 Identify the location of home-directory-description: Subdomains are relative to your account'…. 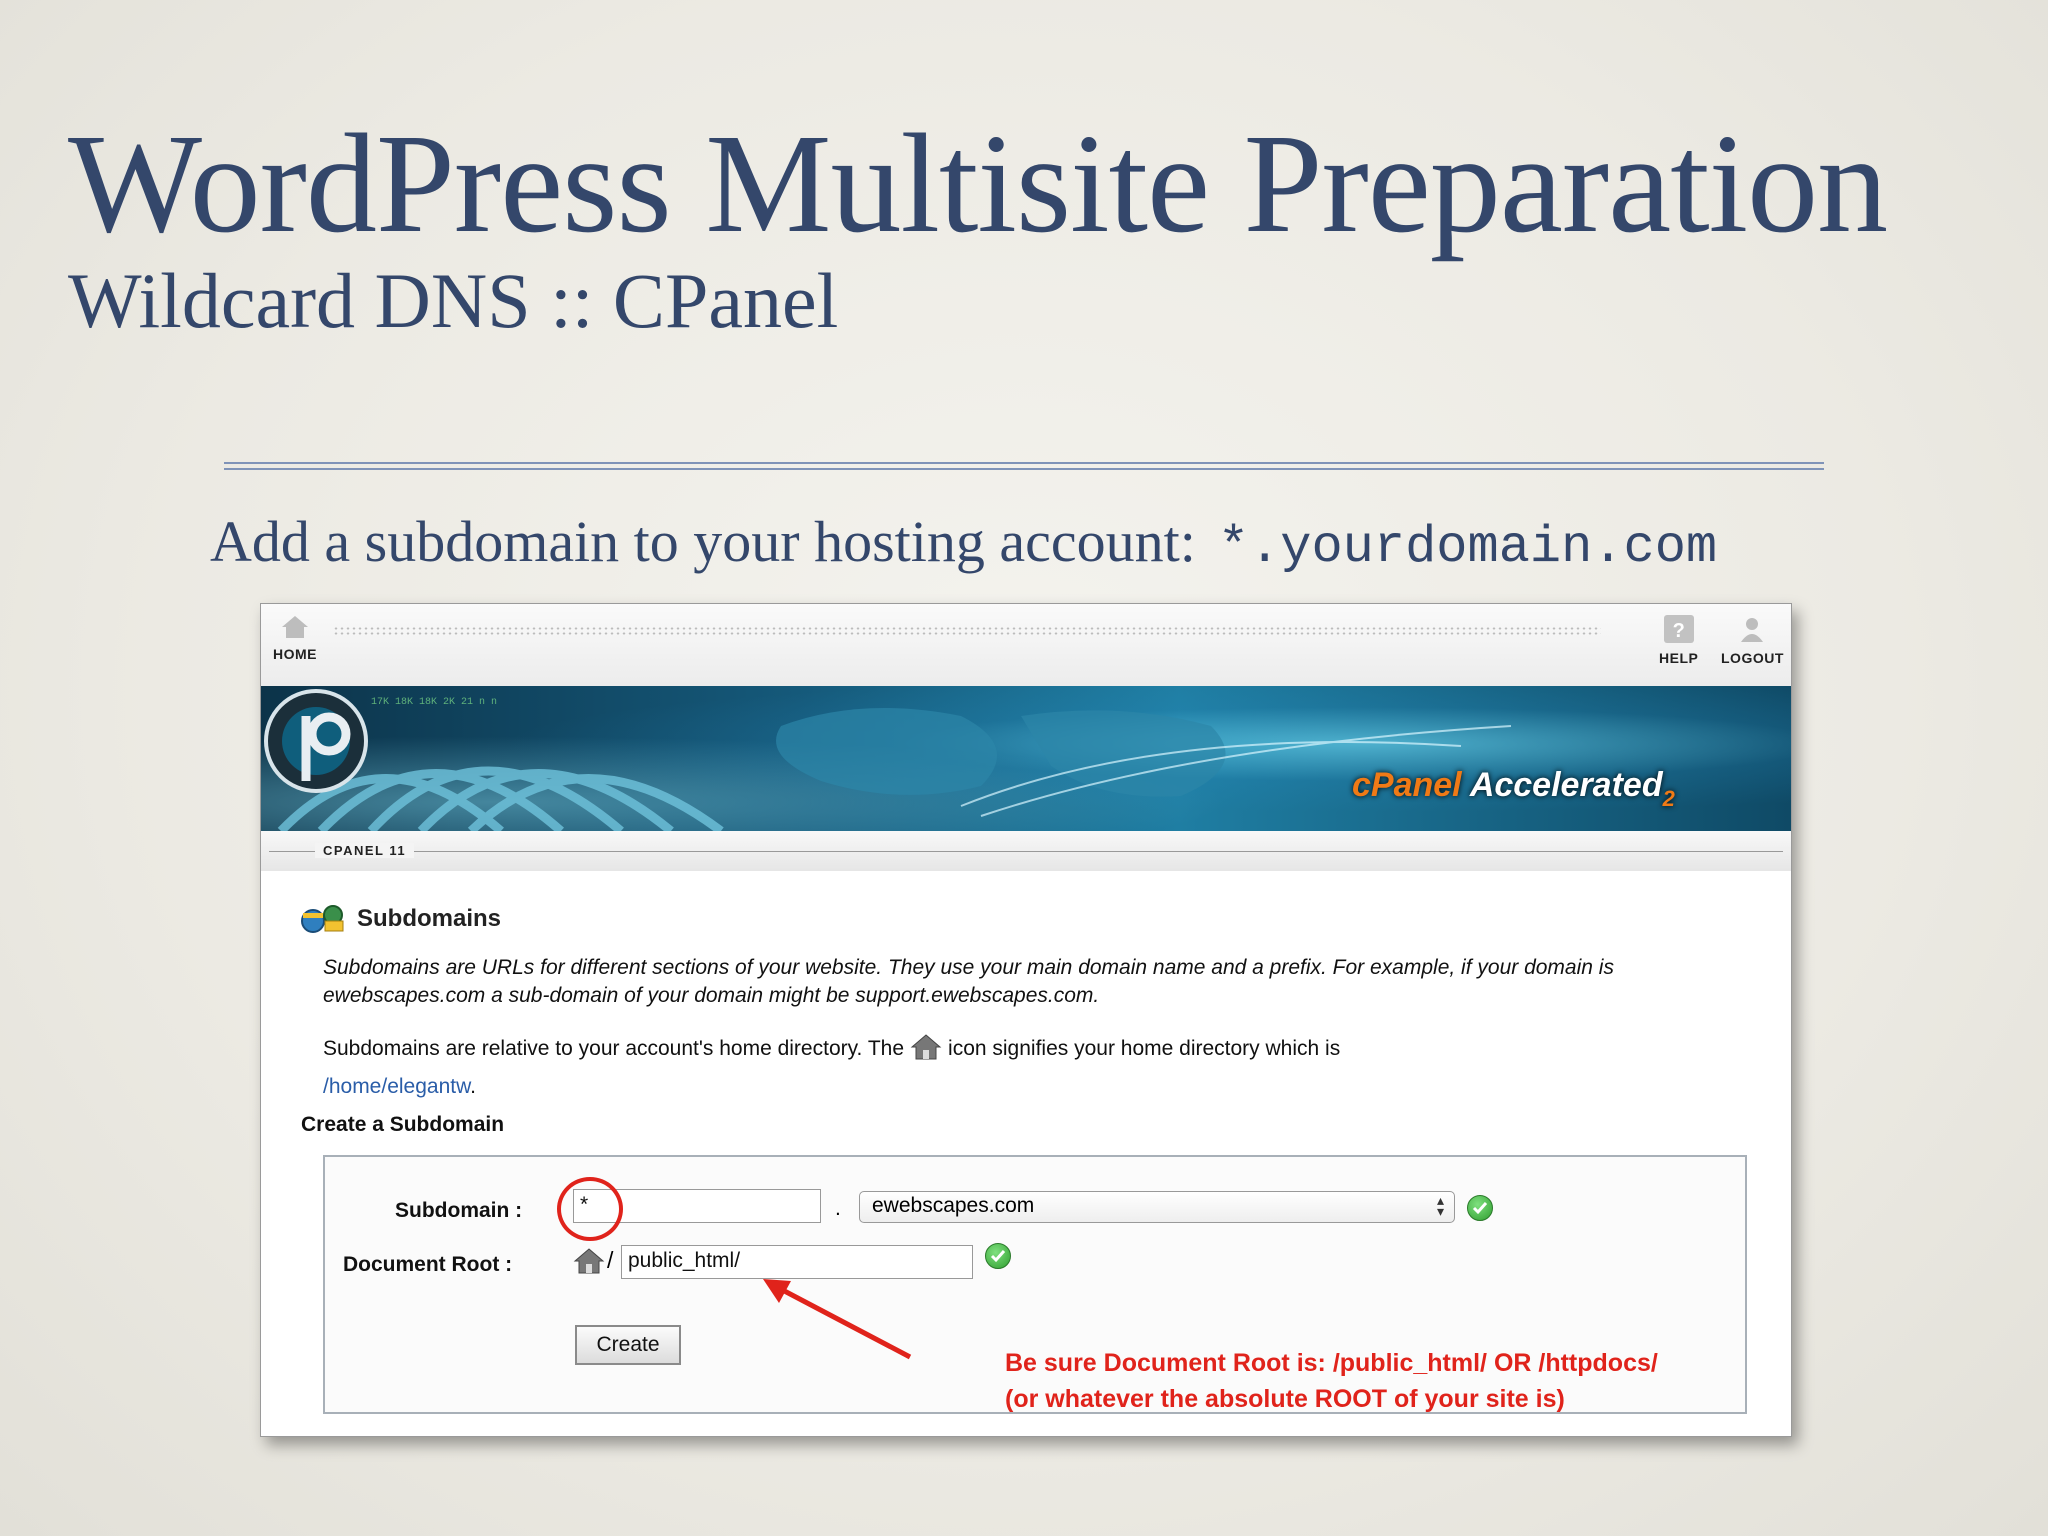
(1033, 1068).